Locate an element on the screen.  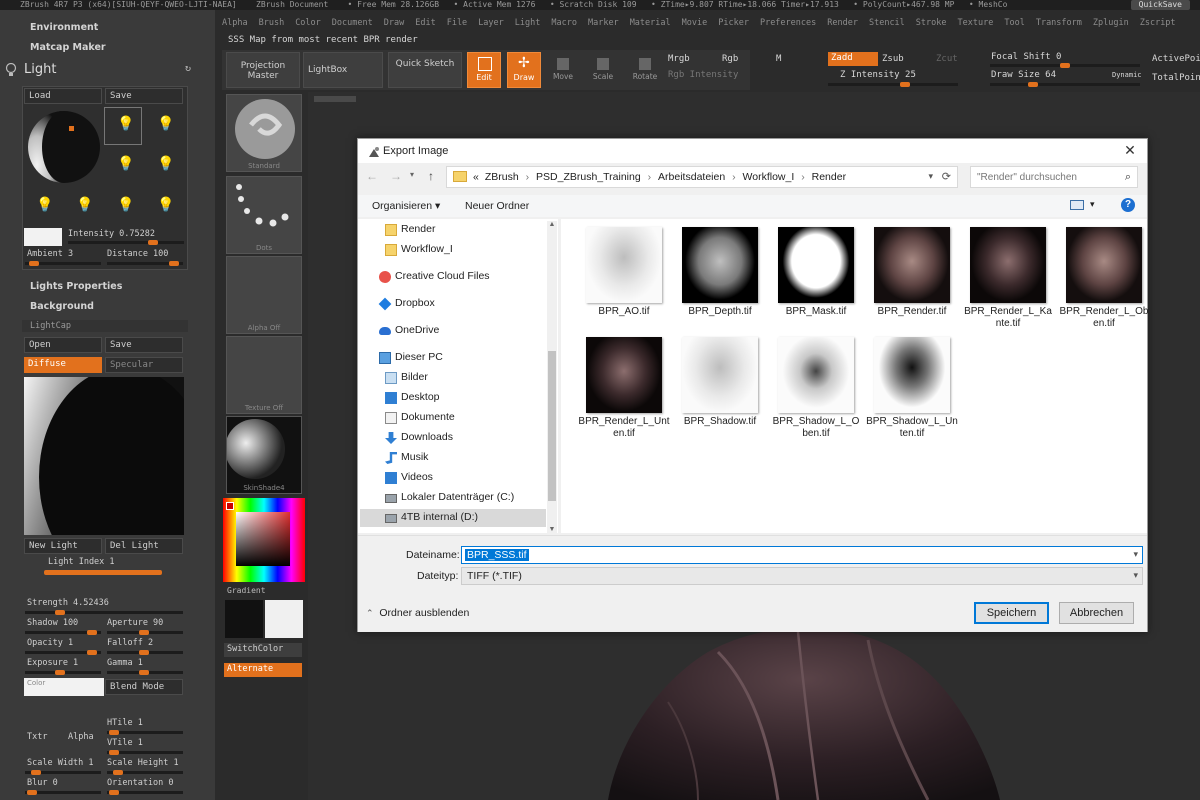
lightcap-save-button: Save is located at coordinates (144, 345).